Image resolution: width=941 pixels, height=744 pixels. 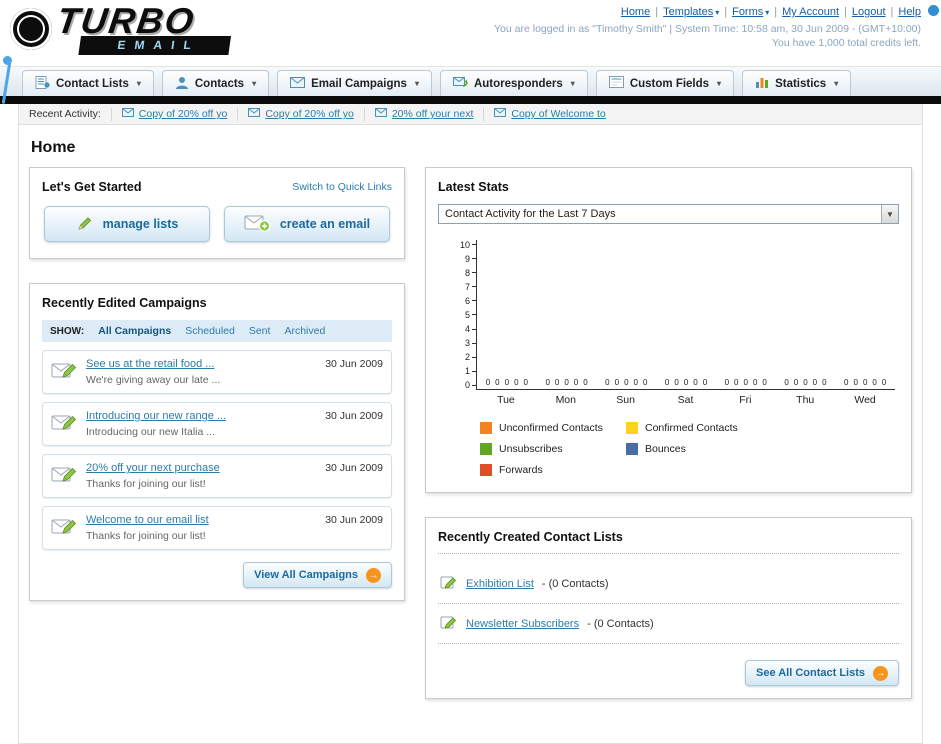 What do you see at coordinates (317, 575) in the screenshot?
I see `view-all-campaigns-button: View All Campaigns →` at bounding box center [317, 575].